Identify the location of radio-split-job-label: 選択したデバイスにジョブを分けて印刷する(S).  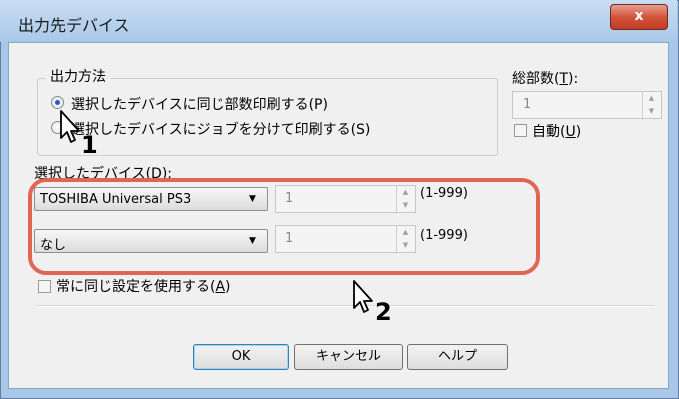
(220, 129).